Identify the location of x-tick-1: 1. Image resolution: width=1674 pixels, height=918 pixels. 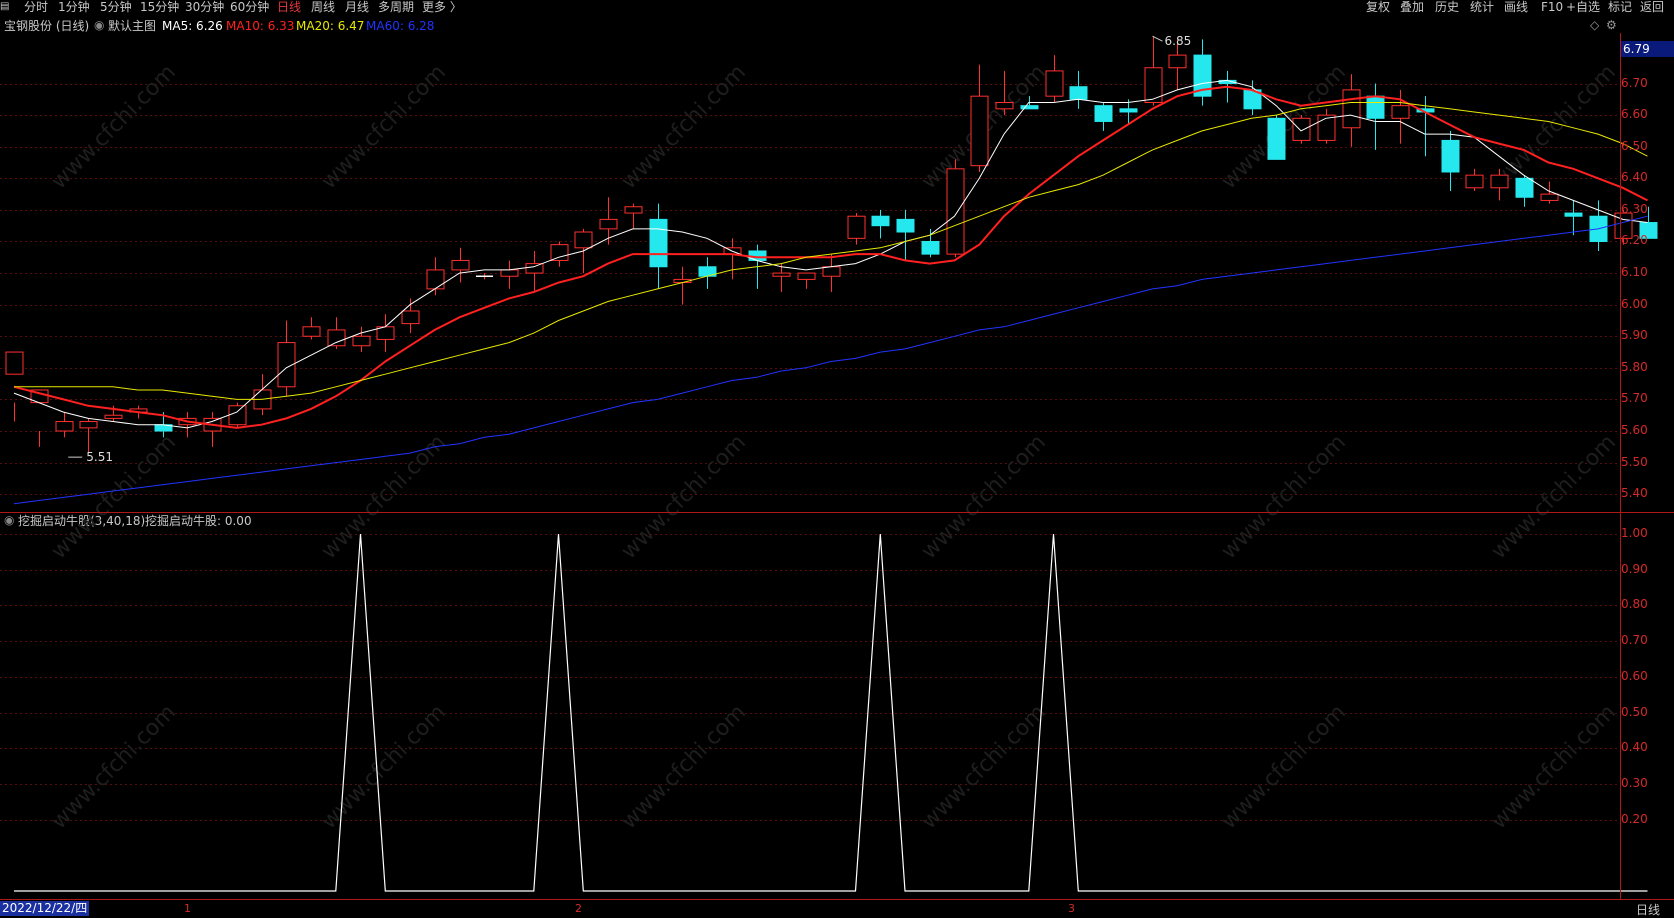
(187, 908).